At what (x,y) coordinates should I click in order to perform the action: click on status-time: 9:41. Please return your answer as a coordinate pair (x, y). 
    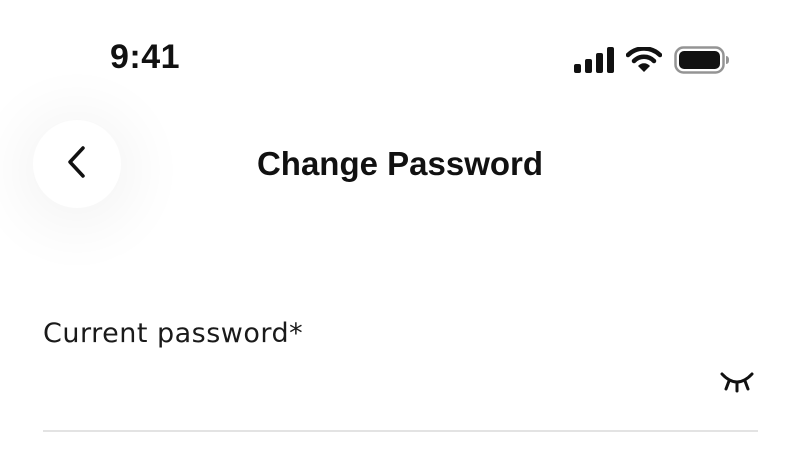
    Looking at the image, I should click on (145, 57).